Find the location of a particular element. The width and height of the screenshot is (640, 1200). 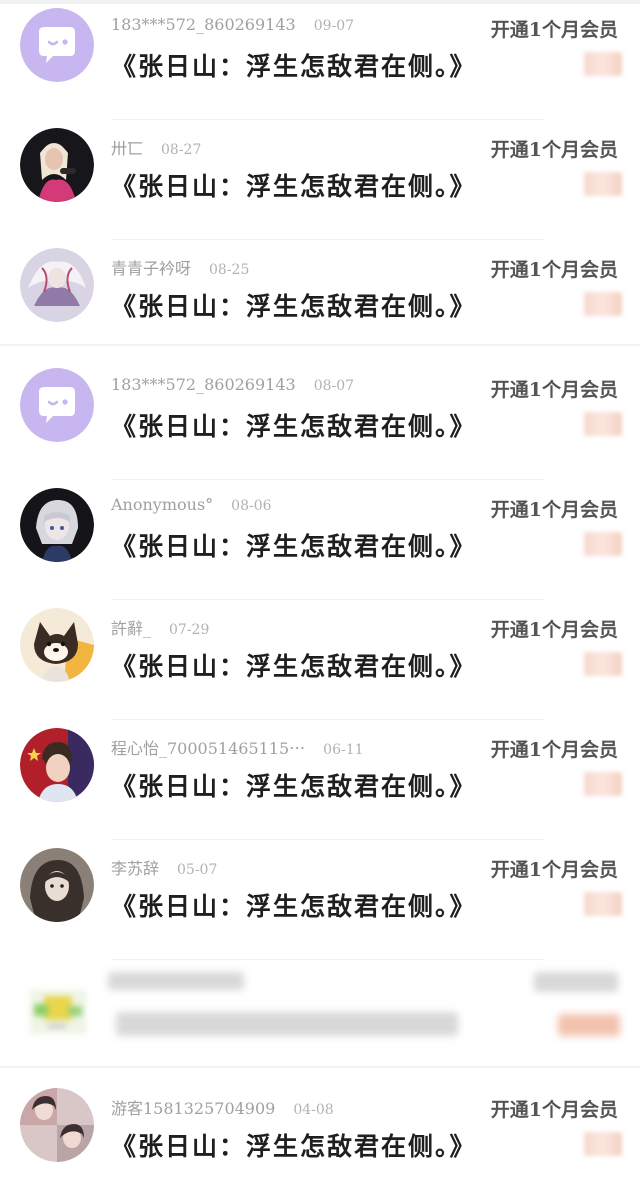

comment-row: 李苏辞 05-07 《张日山：浮生怎敌君在侧。》 开通1个月会员 is located at coordinates (320, 900).